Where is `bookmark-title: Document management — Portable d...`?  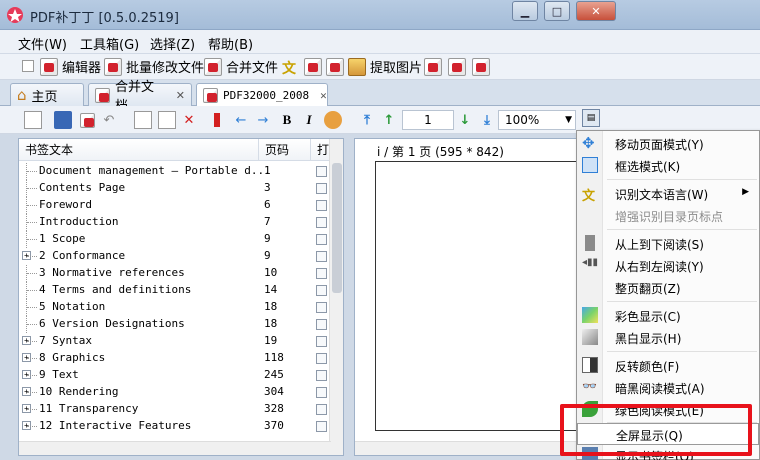 bookmark-title: Document management — Portable d... is located at coordinates (155, 170).